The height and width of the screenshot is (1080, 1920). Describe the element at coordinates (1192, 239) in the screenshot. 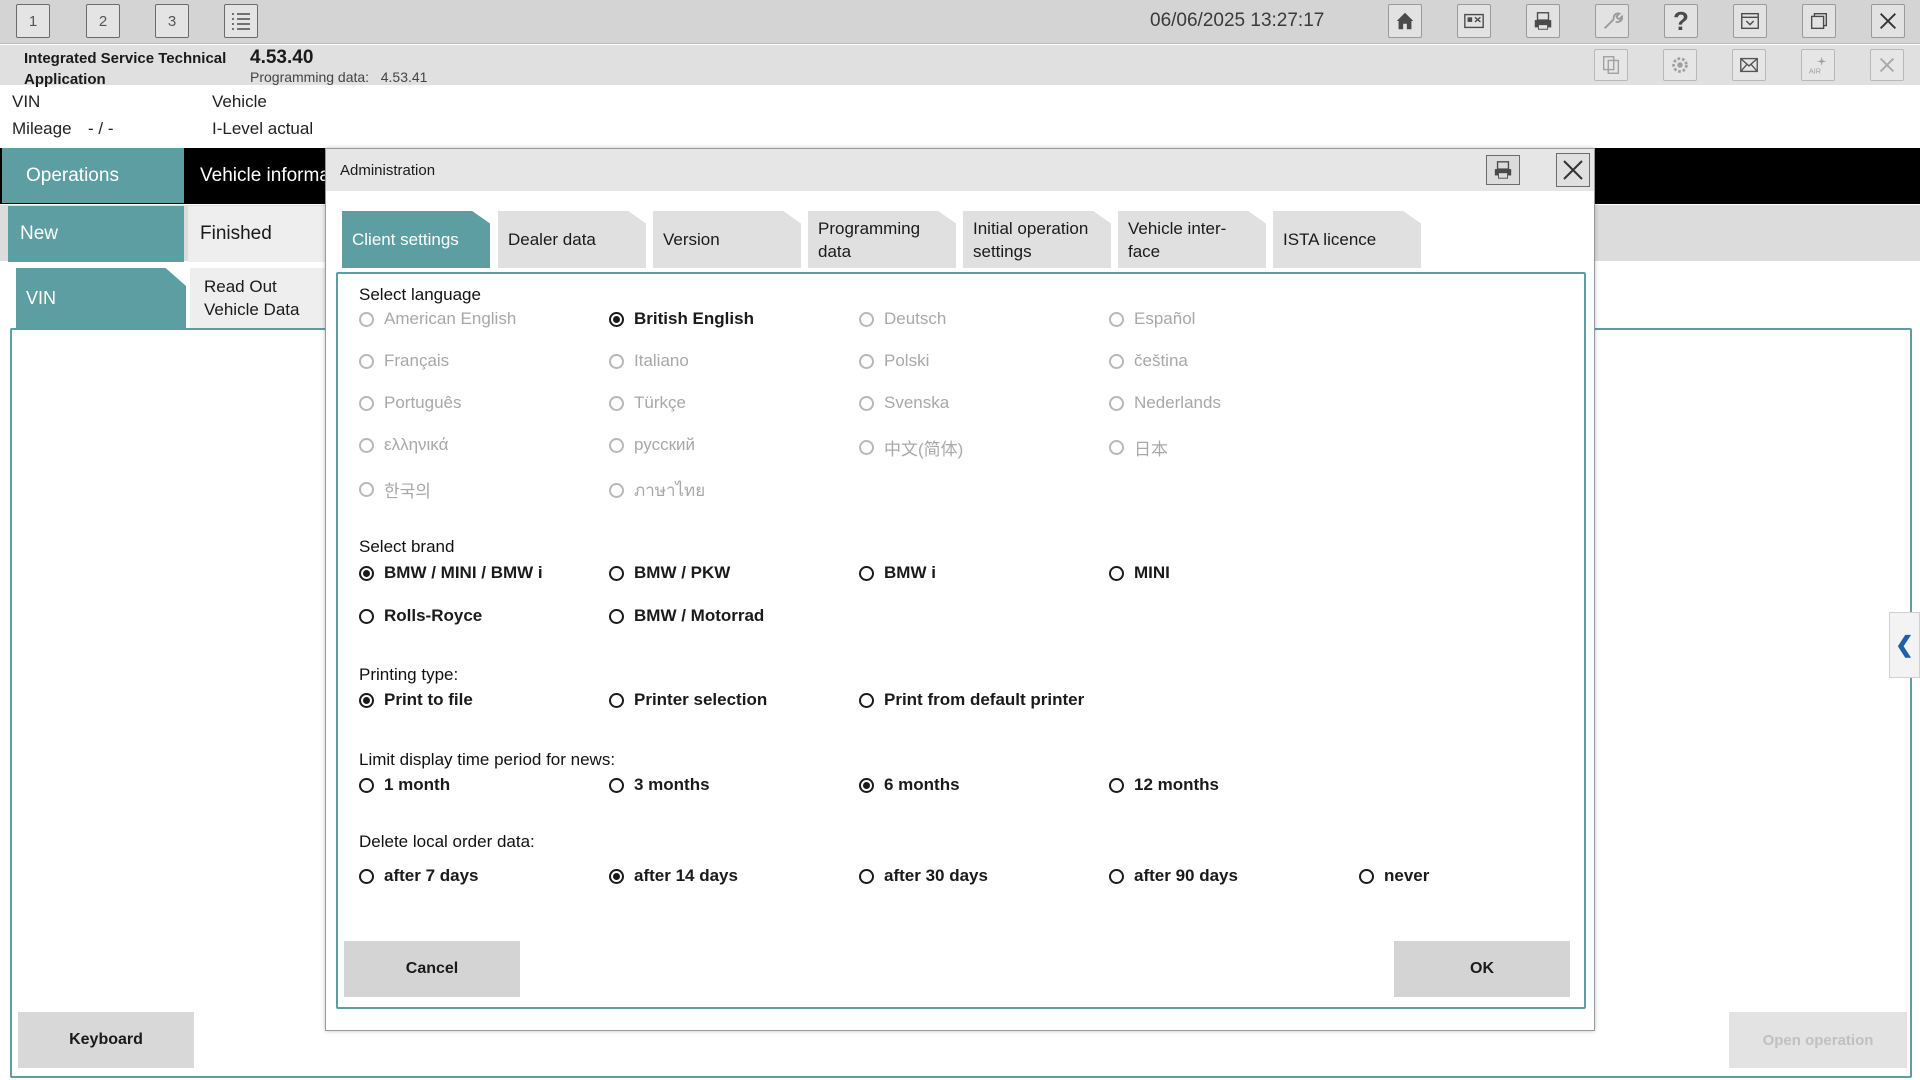

I see `tab-vehicle-interface: Vehicle inter-face` at that location.